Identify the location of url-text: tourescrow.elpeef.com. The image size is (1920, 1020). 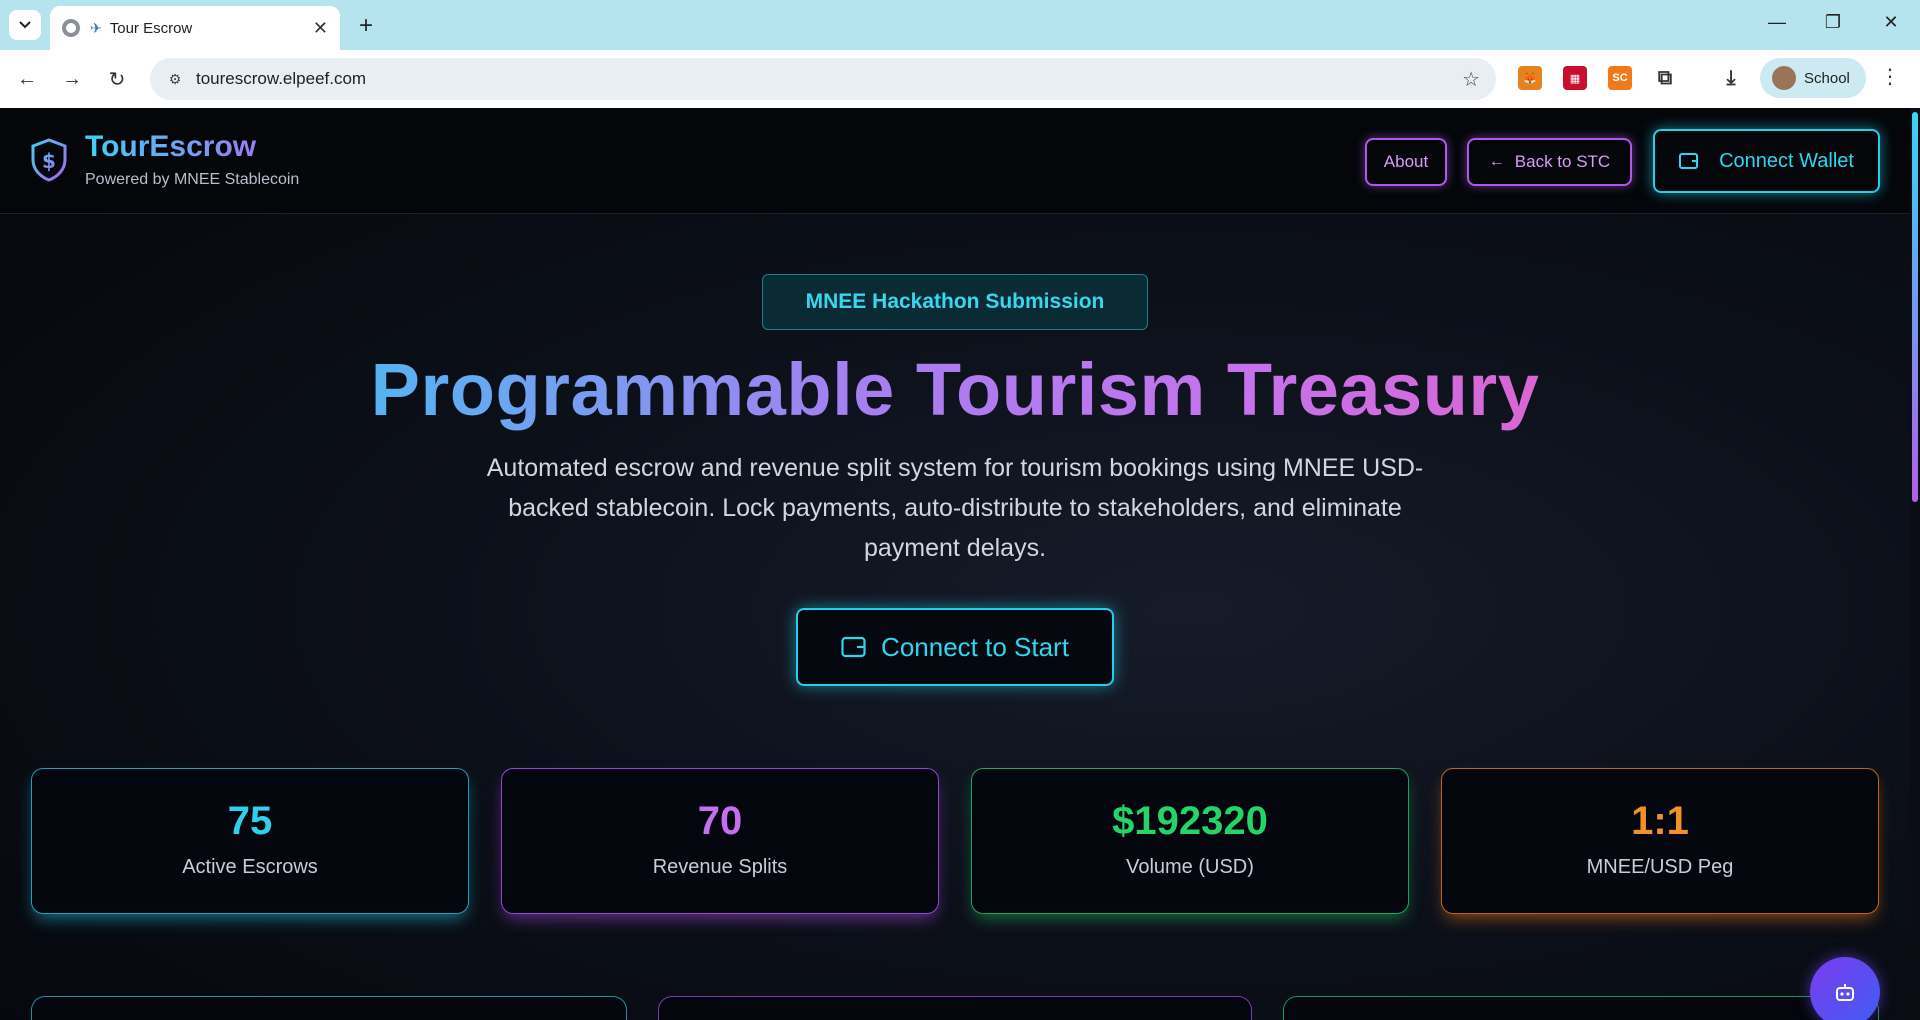
(281, 78).